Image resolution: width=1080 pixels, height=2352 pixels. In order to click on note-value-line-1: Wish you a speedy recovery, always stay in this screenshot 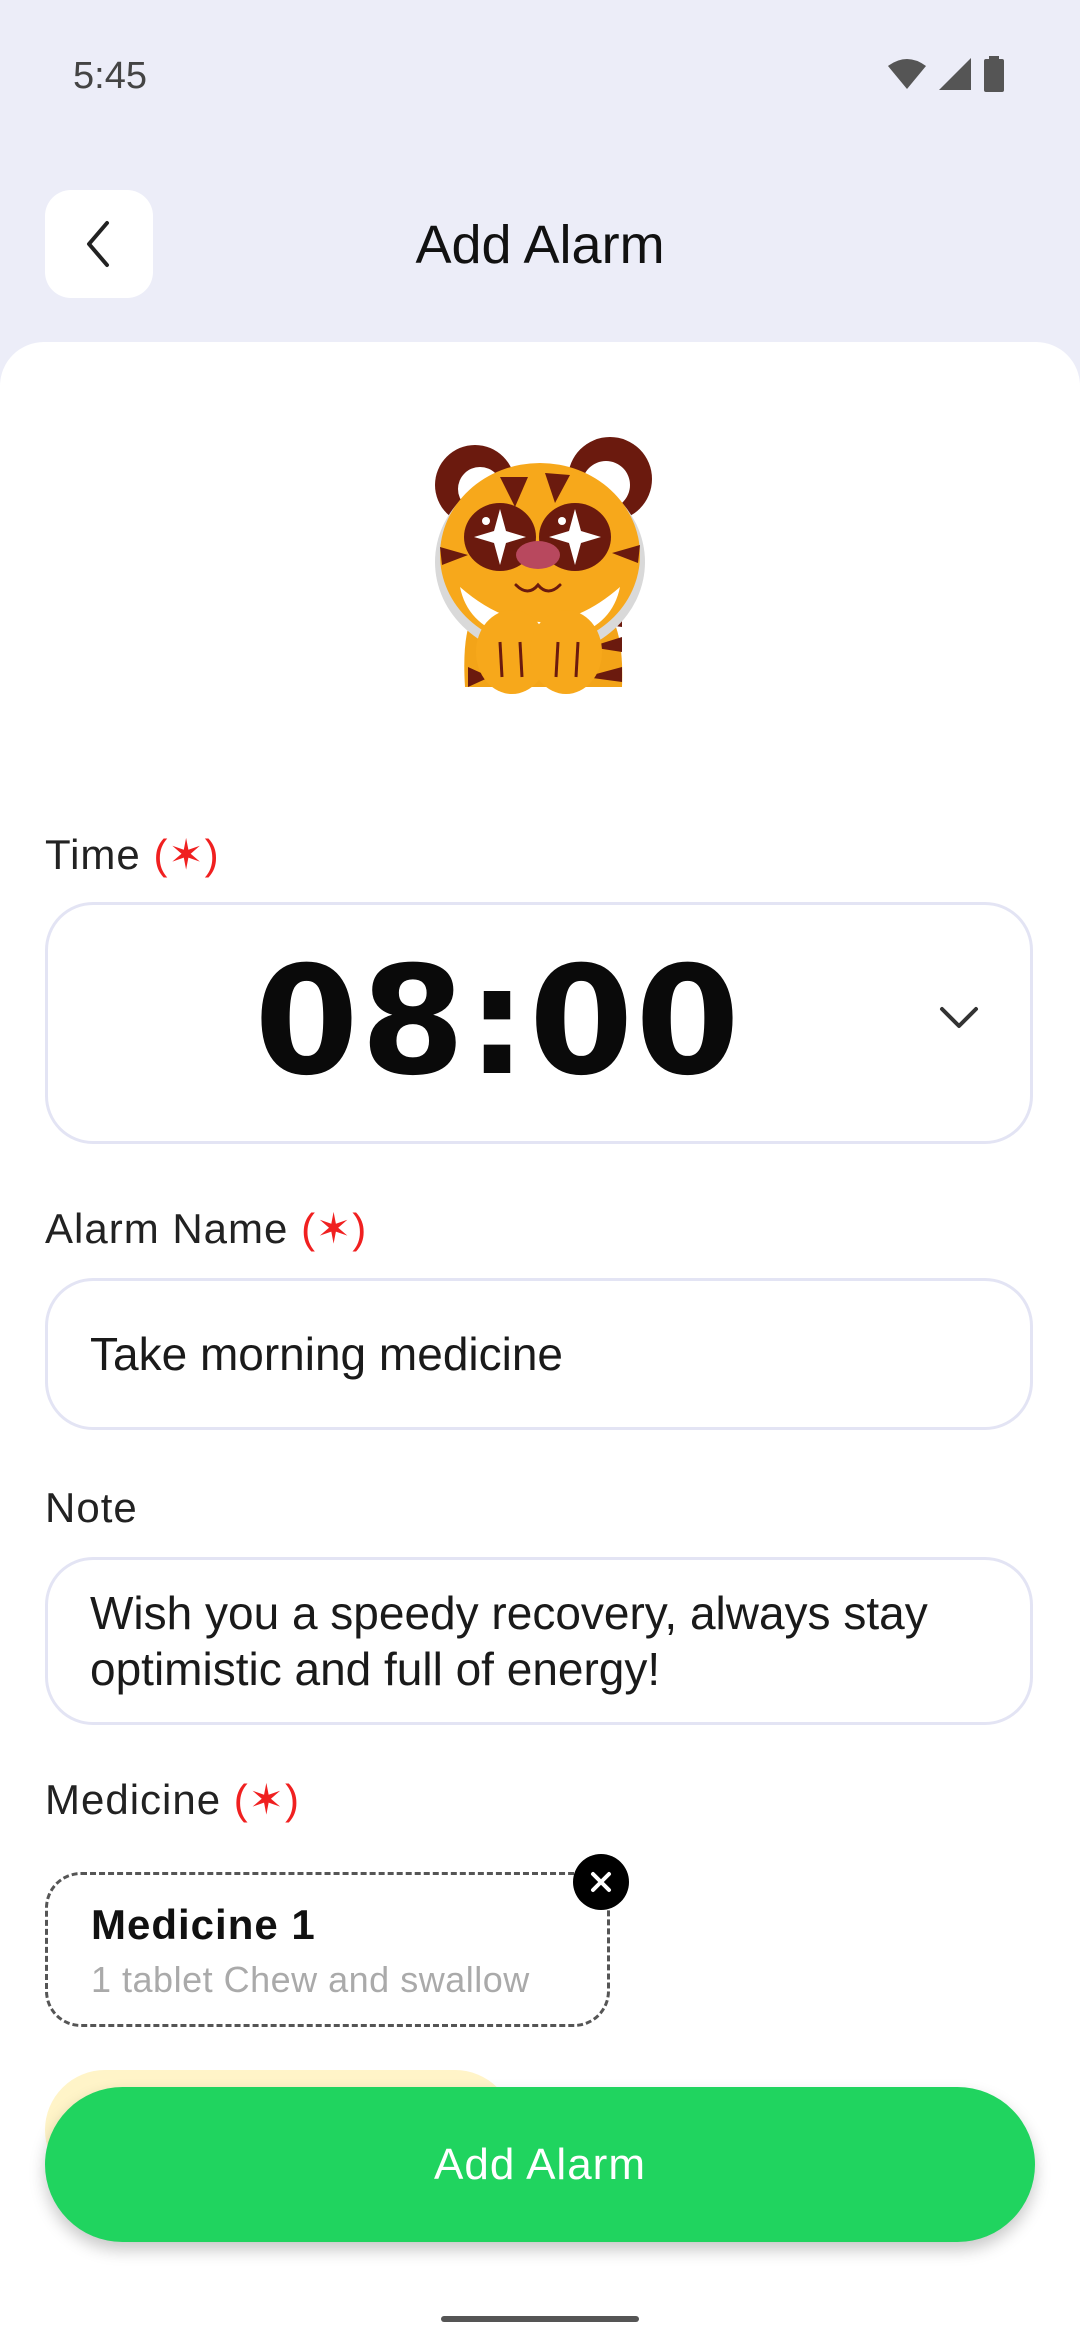, I will do `click(509, 1613)`.